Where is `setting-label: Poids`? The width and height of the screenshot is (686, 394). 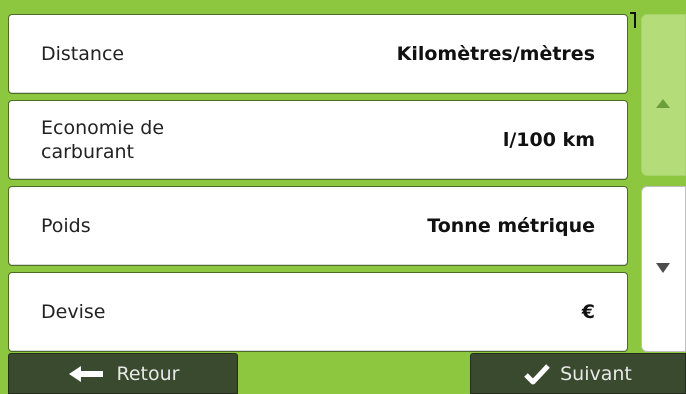 setting-label: Poids is located at coordinates (66, 226).